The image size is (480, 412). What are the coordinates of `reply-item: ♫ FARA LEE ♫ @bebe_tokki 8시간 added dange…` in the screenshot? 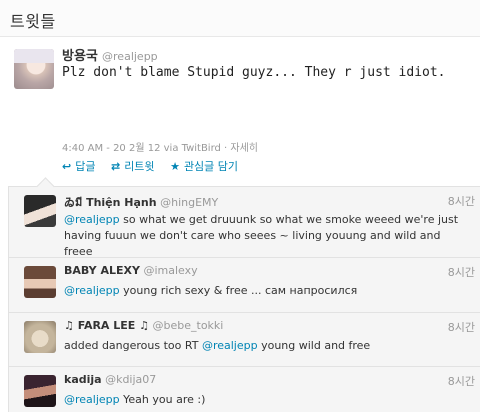 It's located at (244, 340).